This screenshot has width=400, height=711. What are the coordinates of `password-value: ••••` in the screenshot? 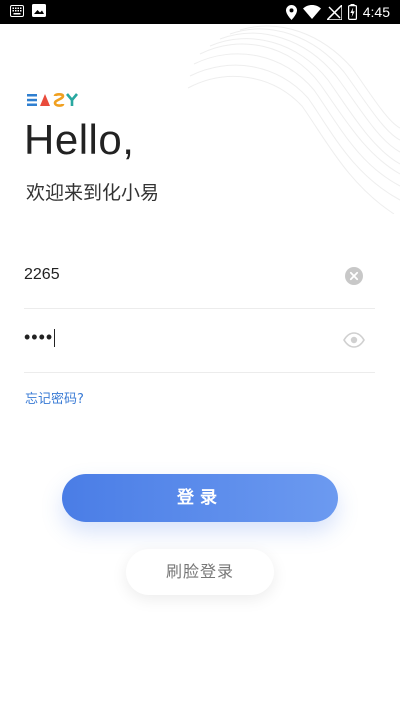 It's located at (40, 337).